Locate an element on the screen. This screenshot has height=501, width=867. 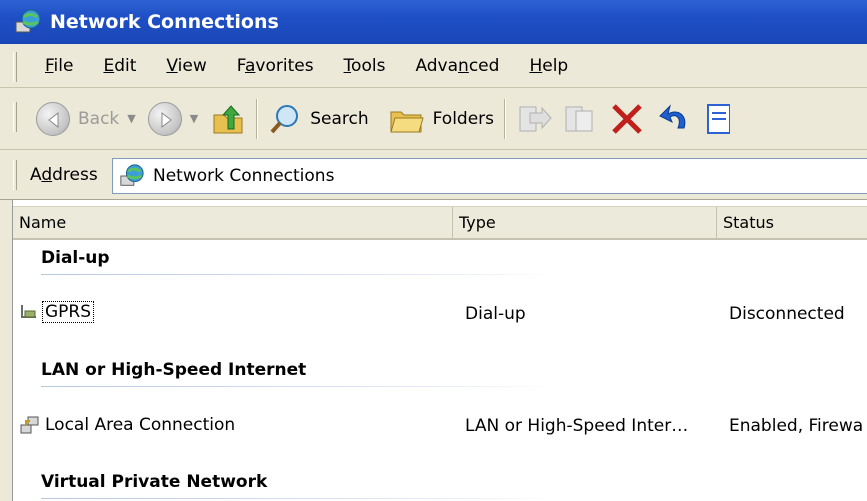
column-type-label: Type is located at coordinates (477, 222).